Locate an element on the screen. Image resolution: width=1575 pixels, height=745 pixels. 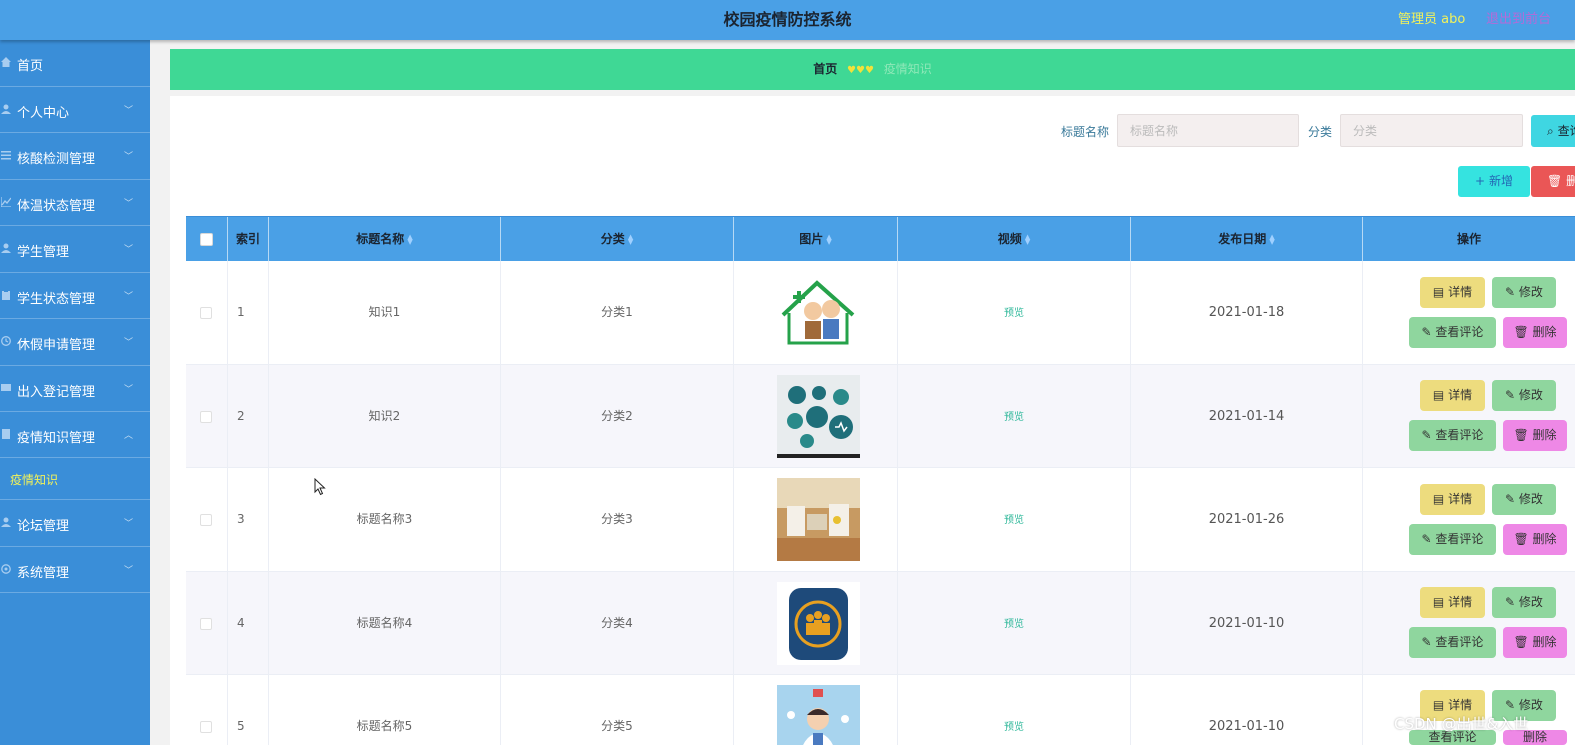
column-header-video: 视频 ▲ ▼ is located at coordinates (1014, 239).